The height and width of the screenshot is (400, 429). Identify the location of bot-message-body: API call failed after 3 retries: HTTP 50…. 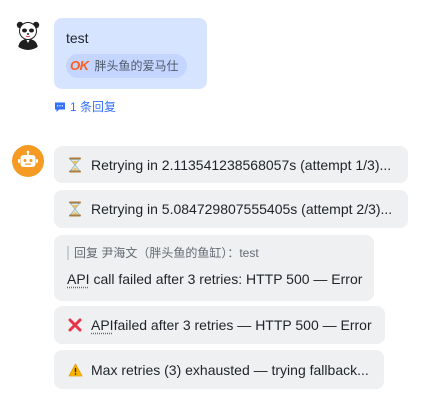
(215, 279).